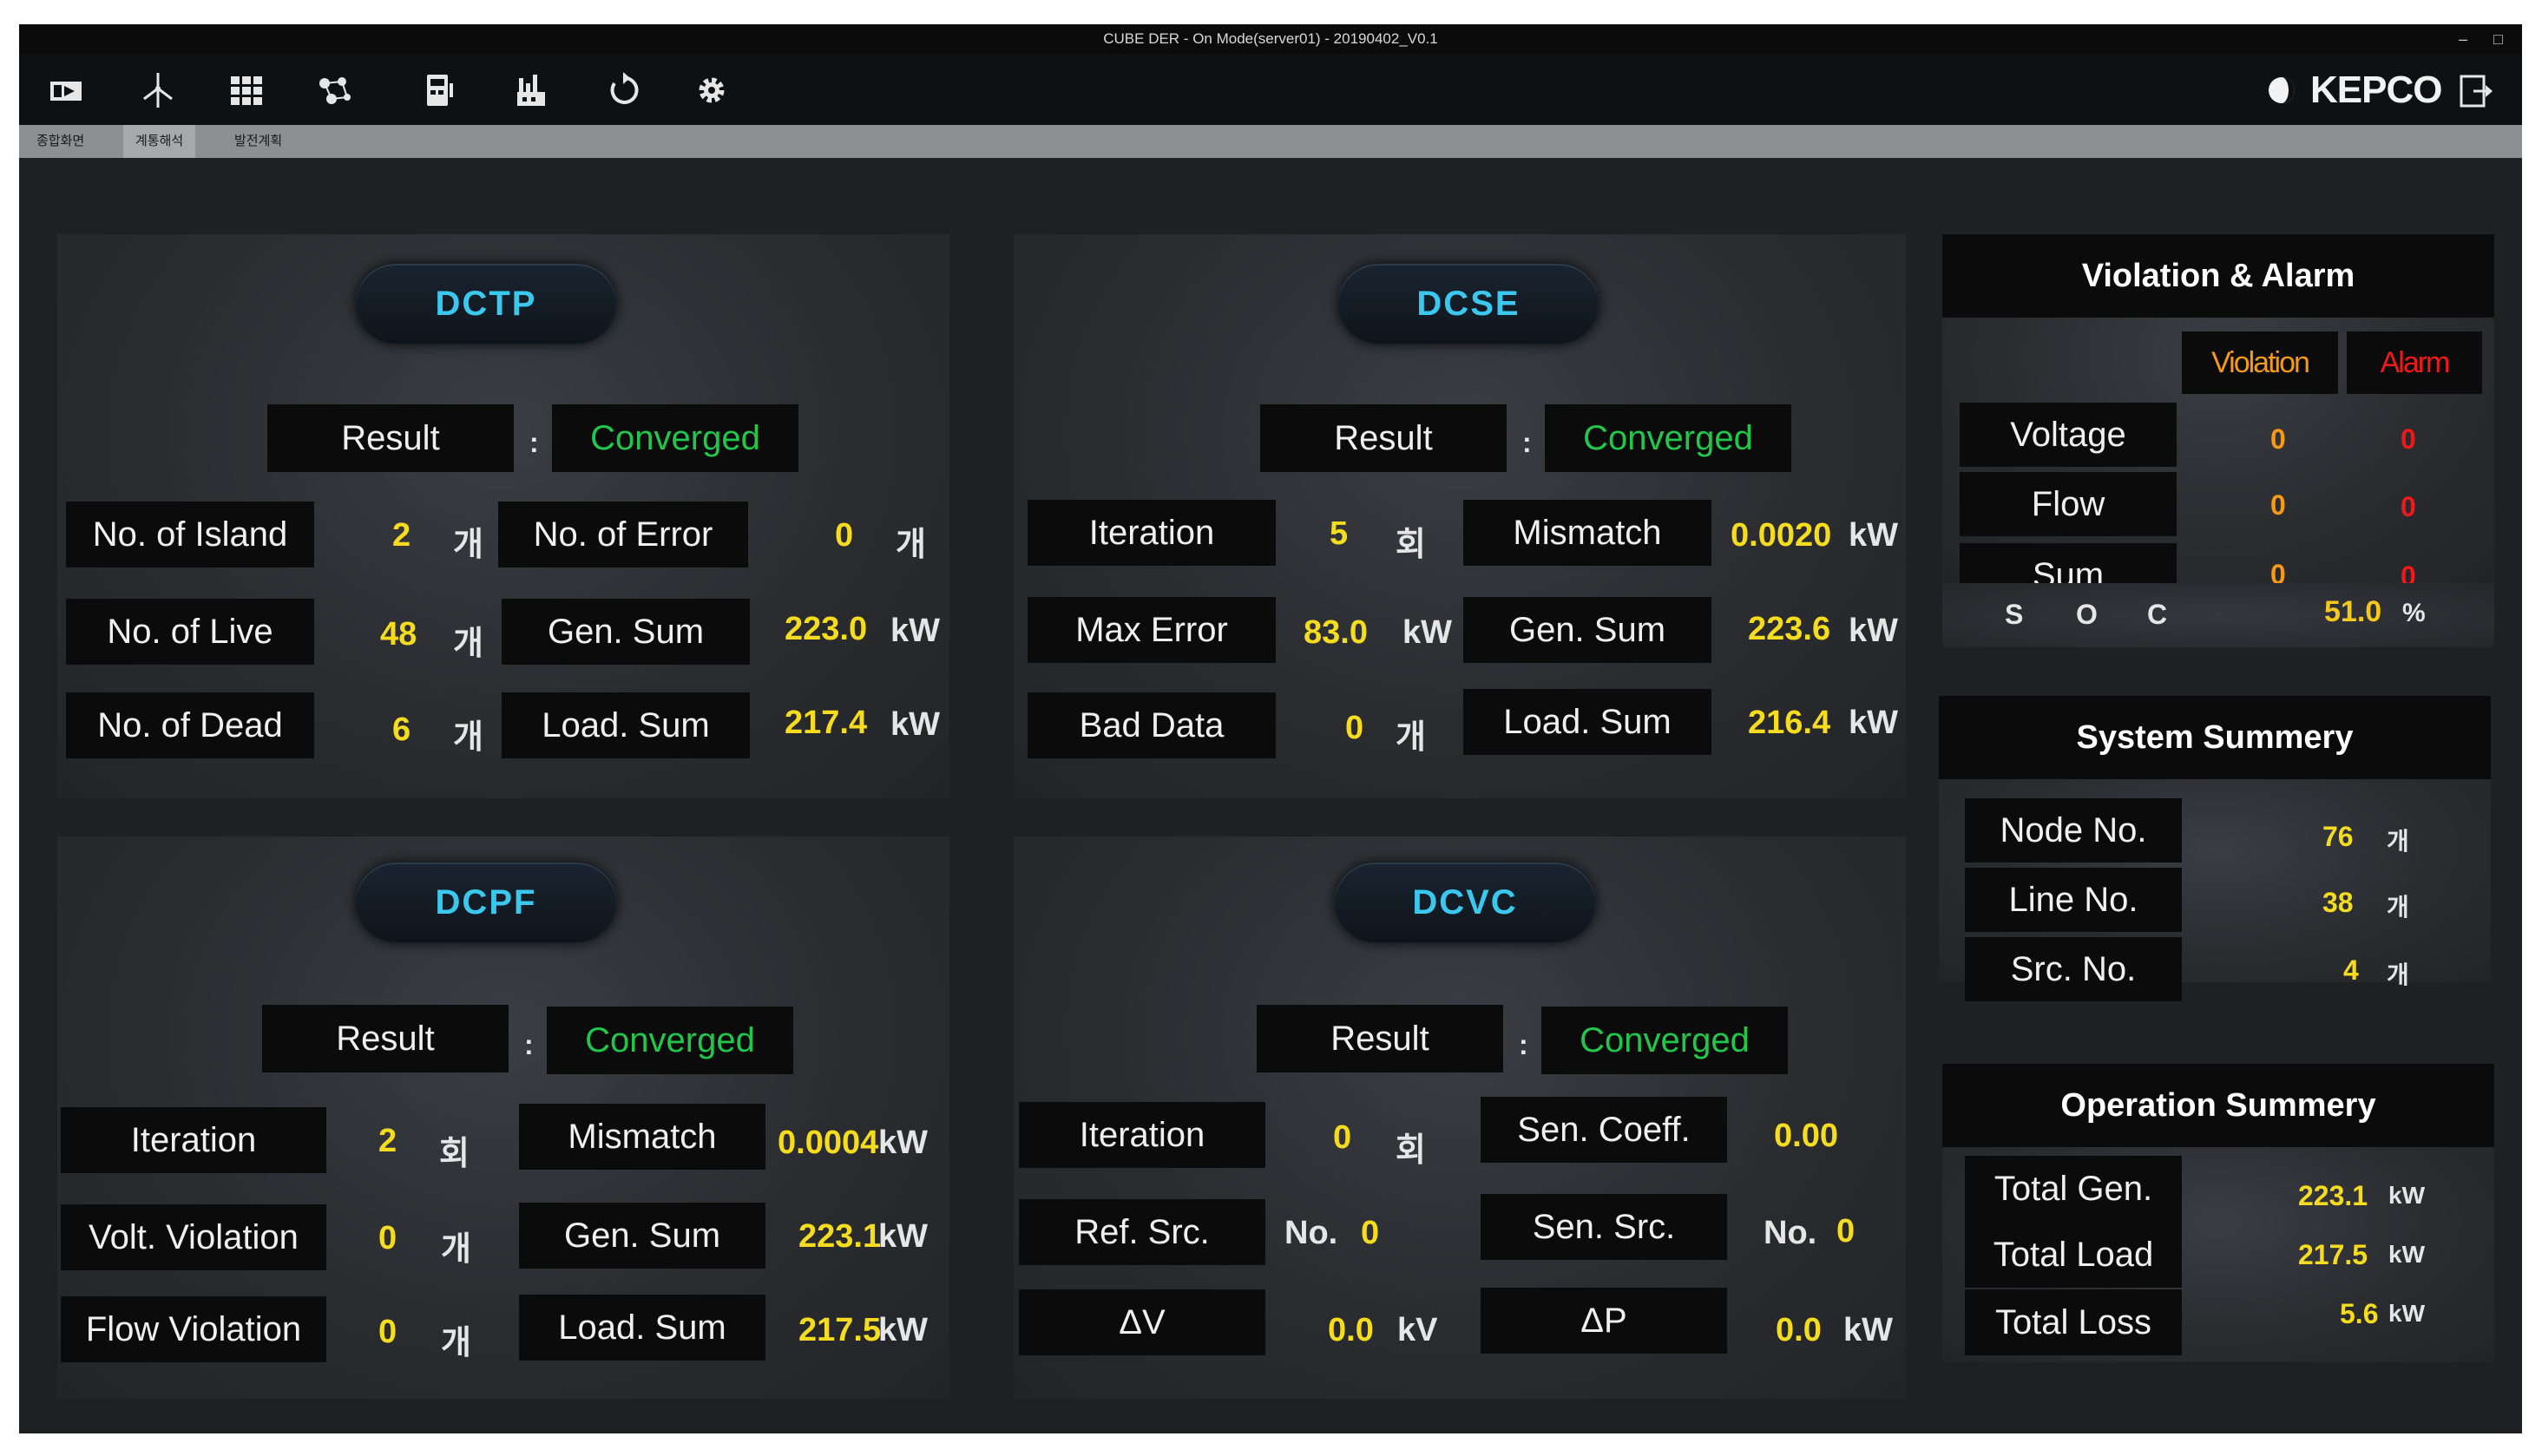 The width and height of the screenshot is (2542, 1456). I want to click on brand-name: KEPCO, so click(2376, 90).